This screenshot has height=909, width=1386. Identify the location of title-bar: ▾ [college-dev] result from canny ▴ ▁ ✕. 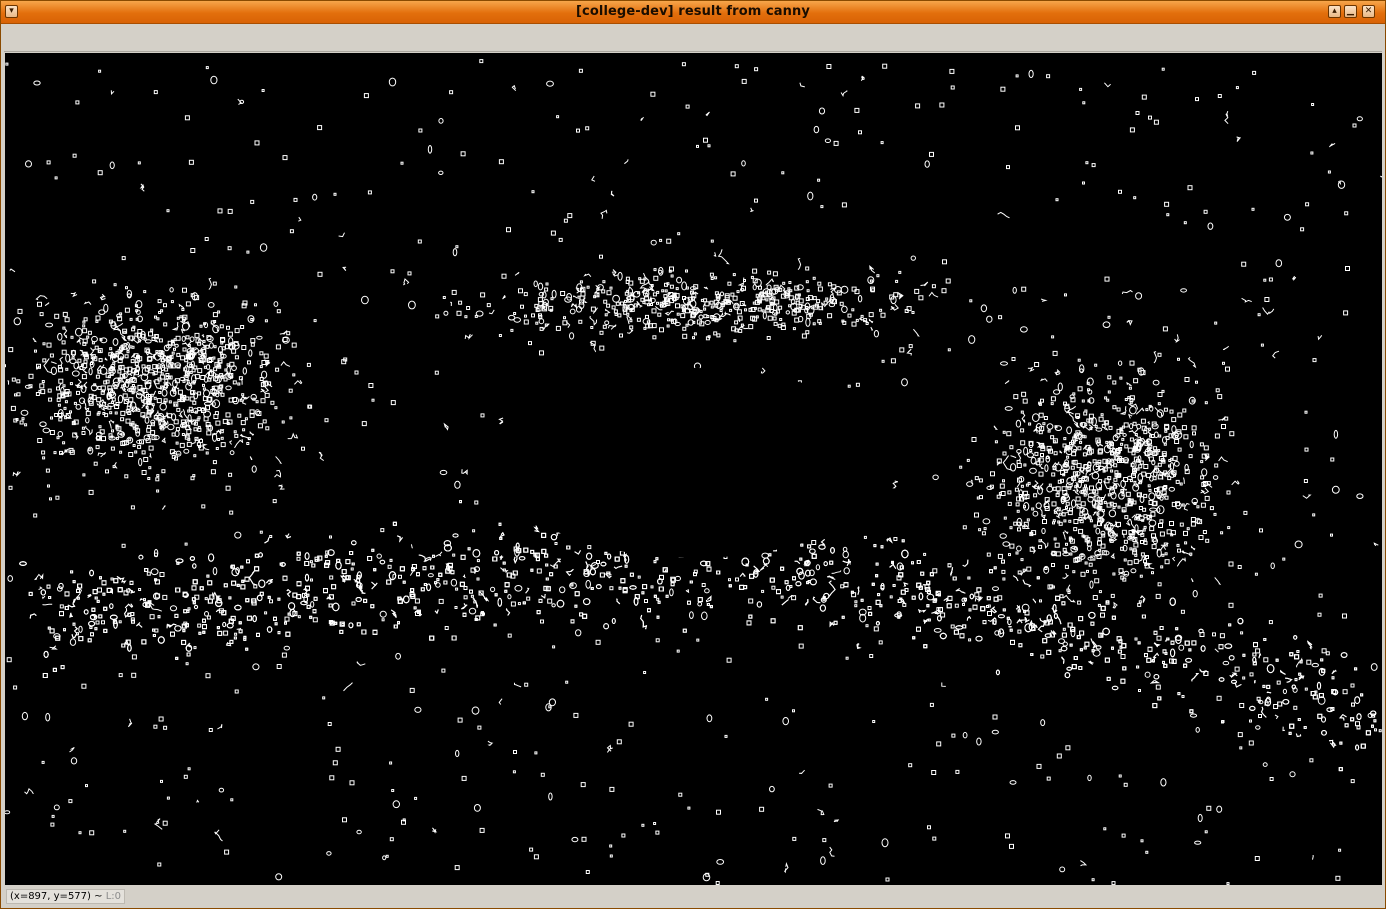
(693, 12).